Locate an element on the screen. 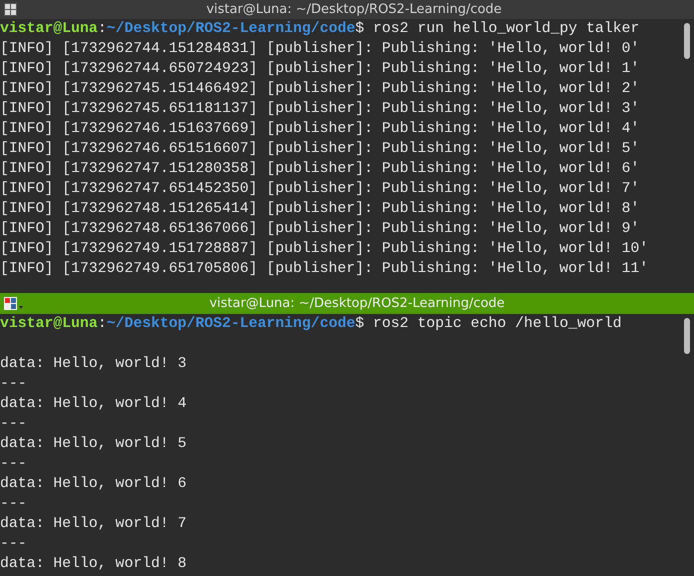  output-line: [INFO] [1732962746.651516607] [publisher]: Publishing: 'Hello, world! 5' is located at coordinates (320, 149).